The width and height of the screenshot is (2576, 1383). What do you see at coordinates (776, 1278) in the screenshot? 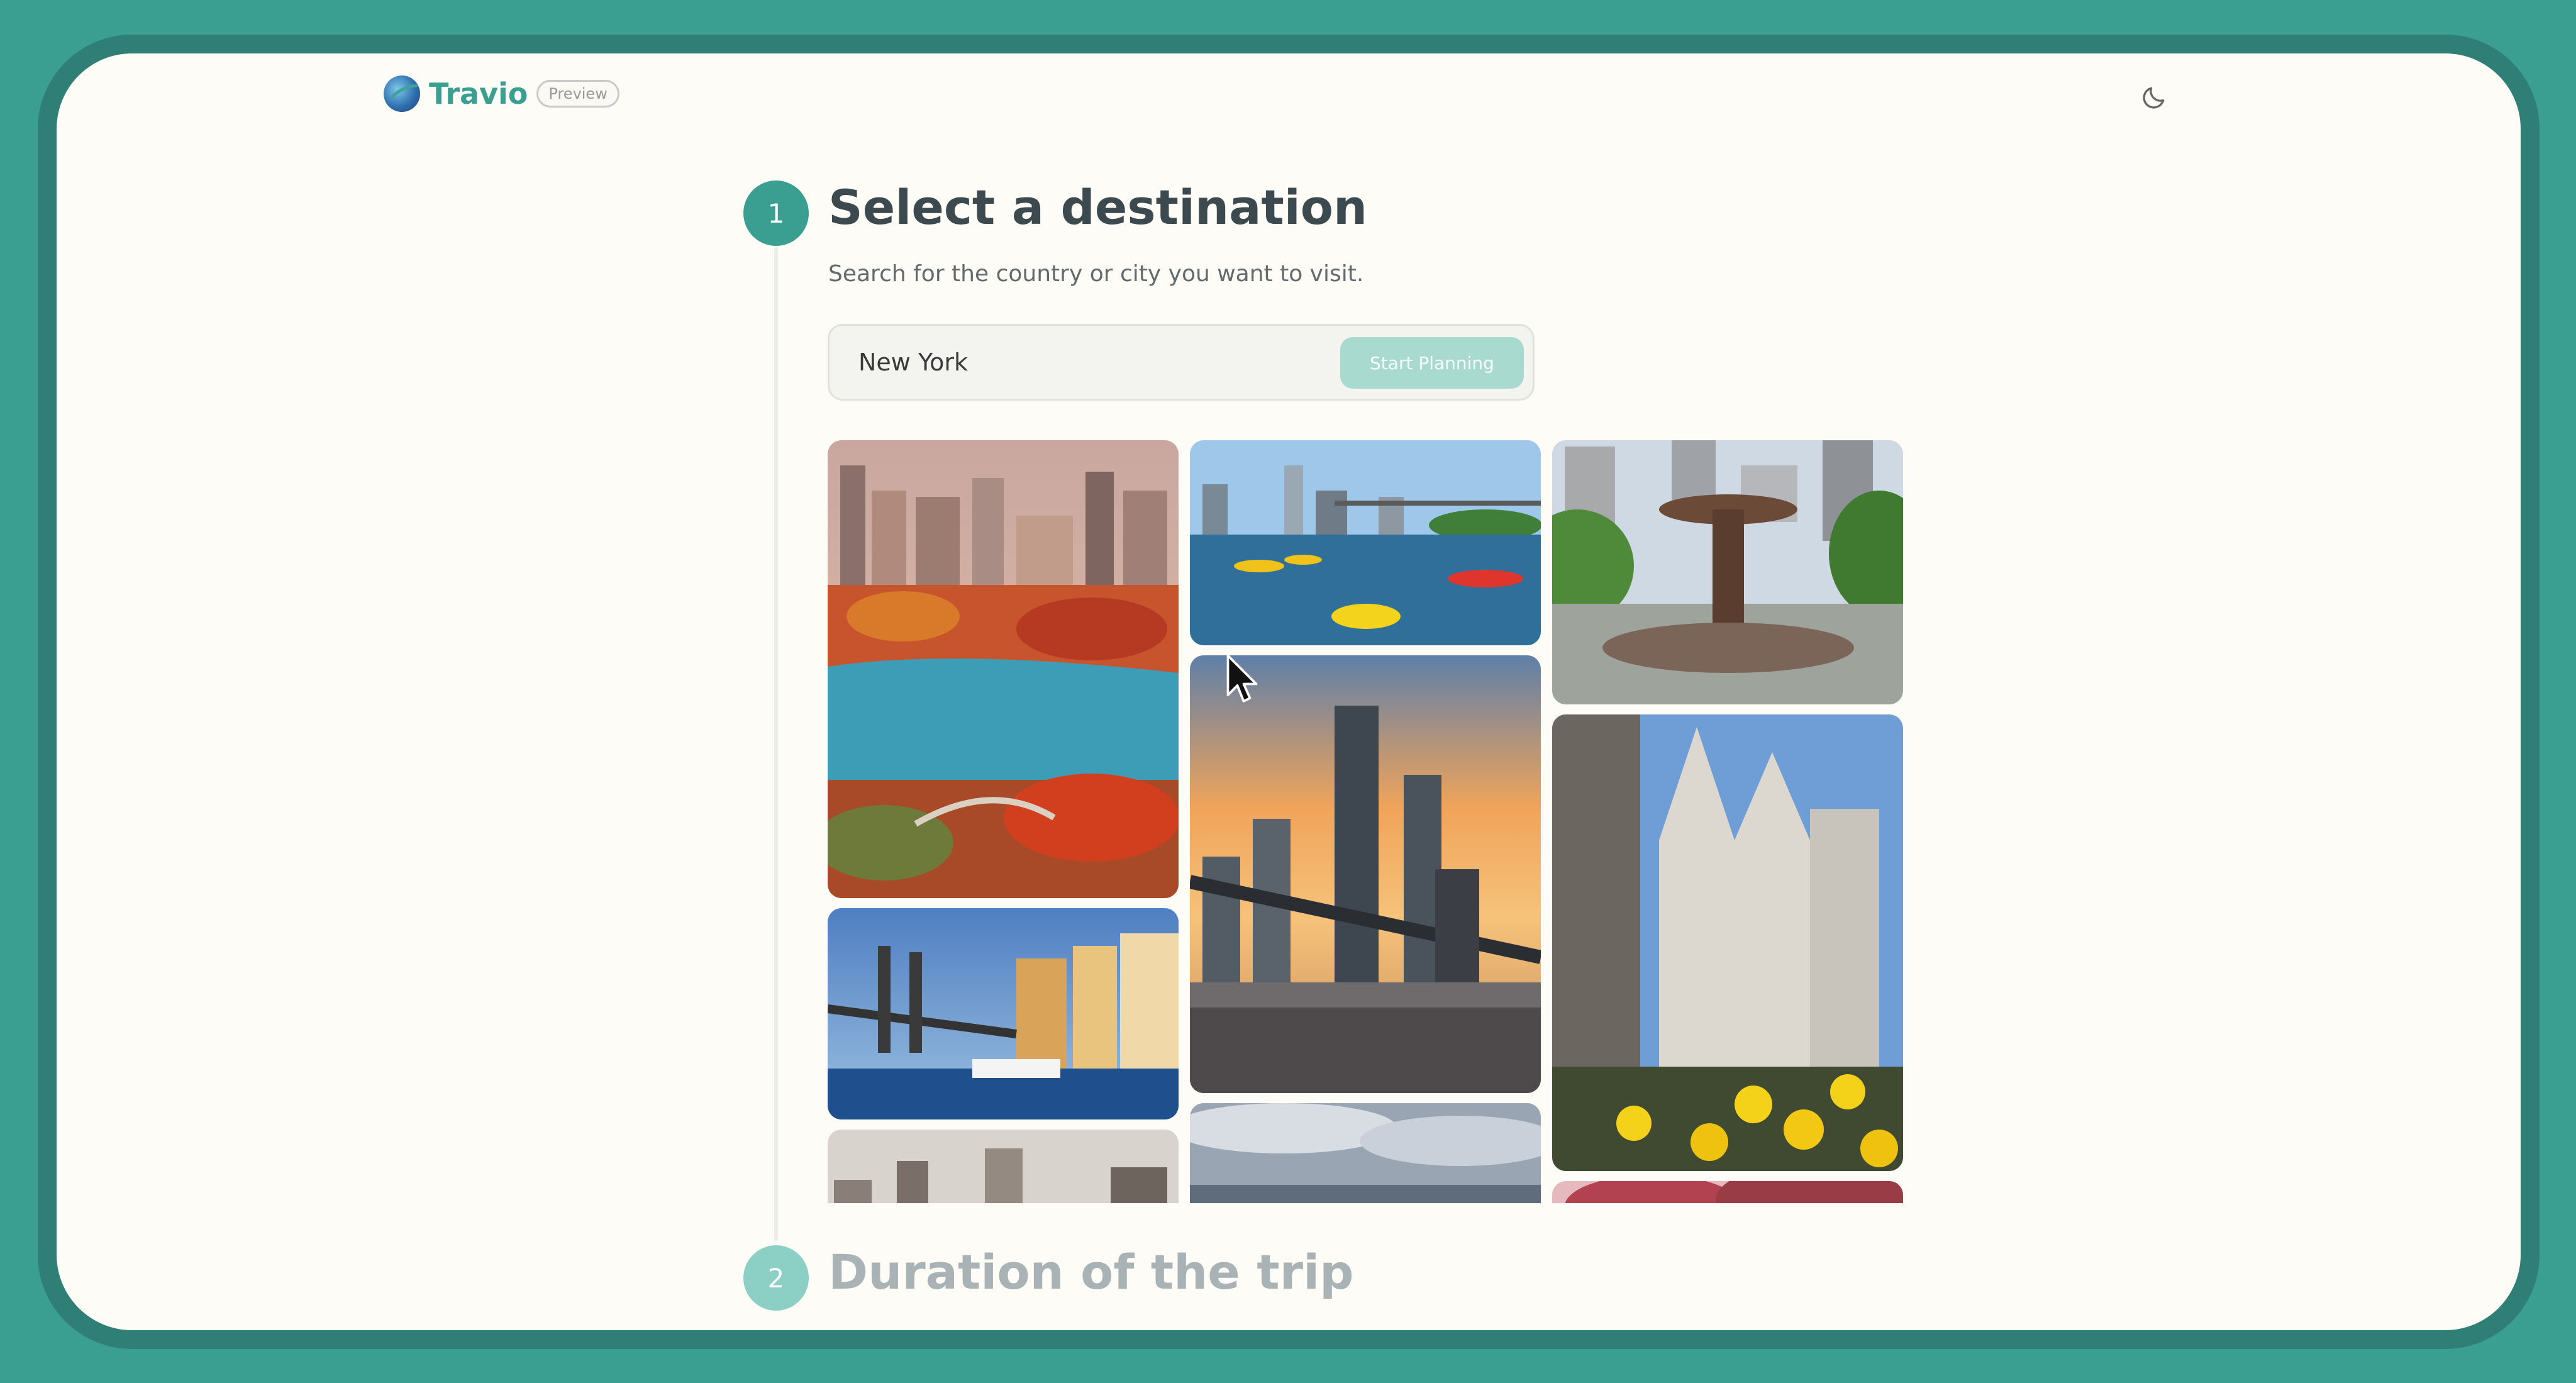
I see `step-2-badge: 2` at bounding box center [776, 1278].